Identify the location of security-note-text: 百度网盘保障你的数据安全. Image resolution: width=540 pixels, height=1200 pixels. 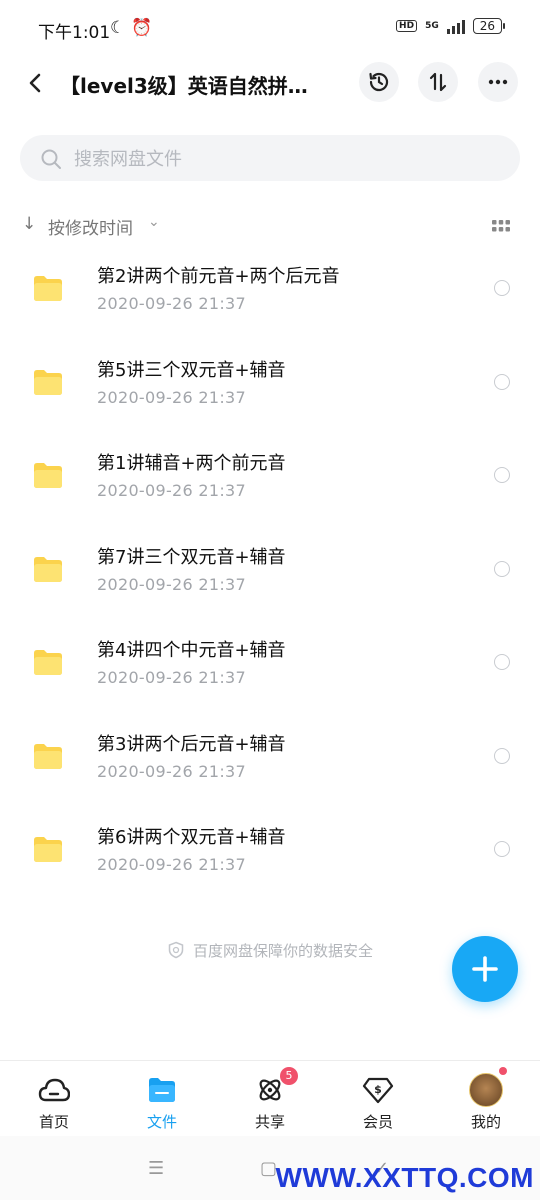
(282, 951).